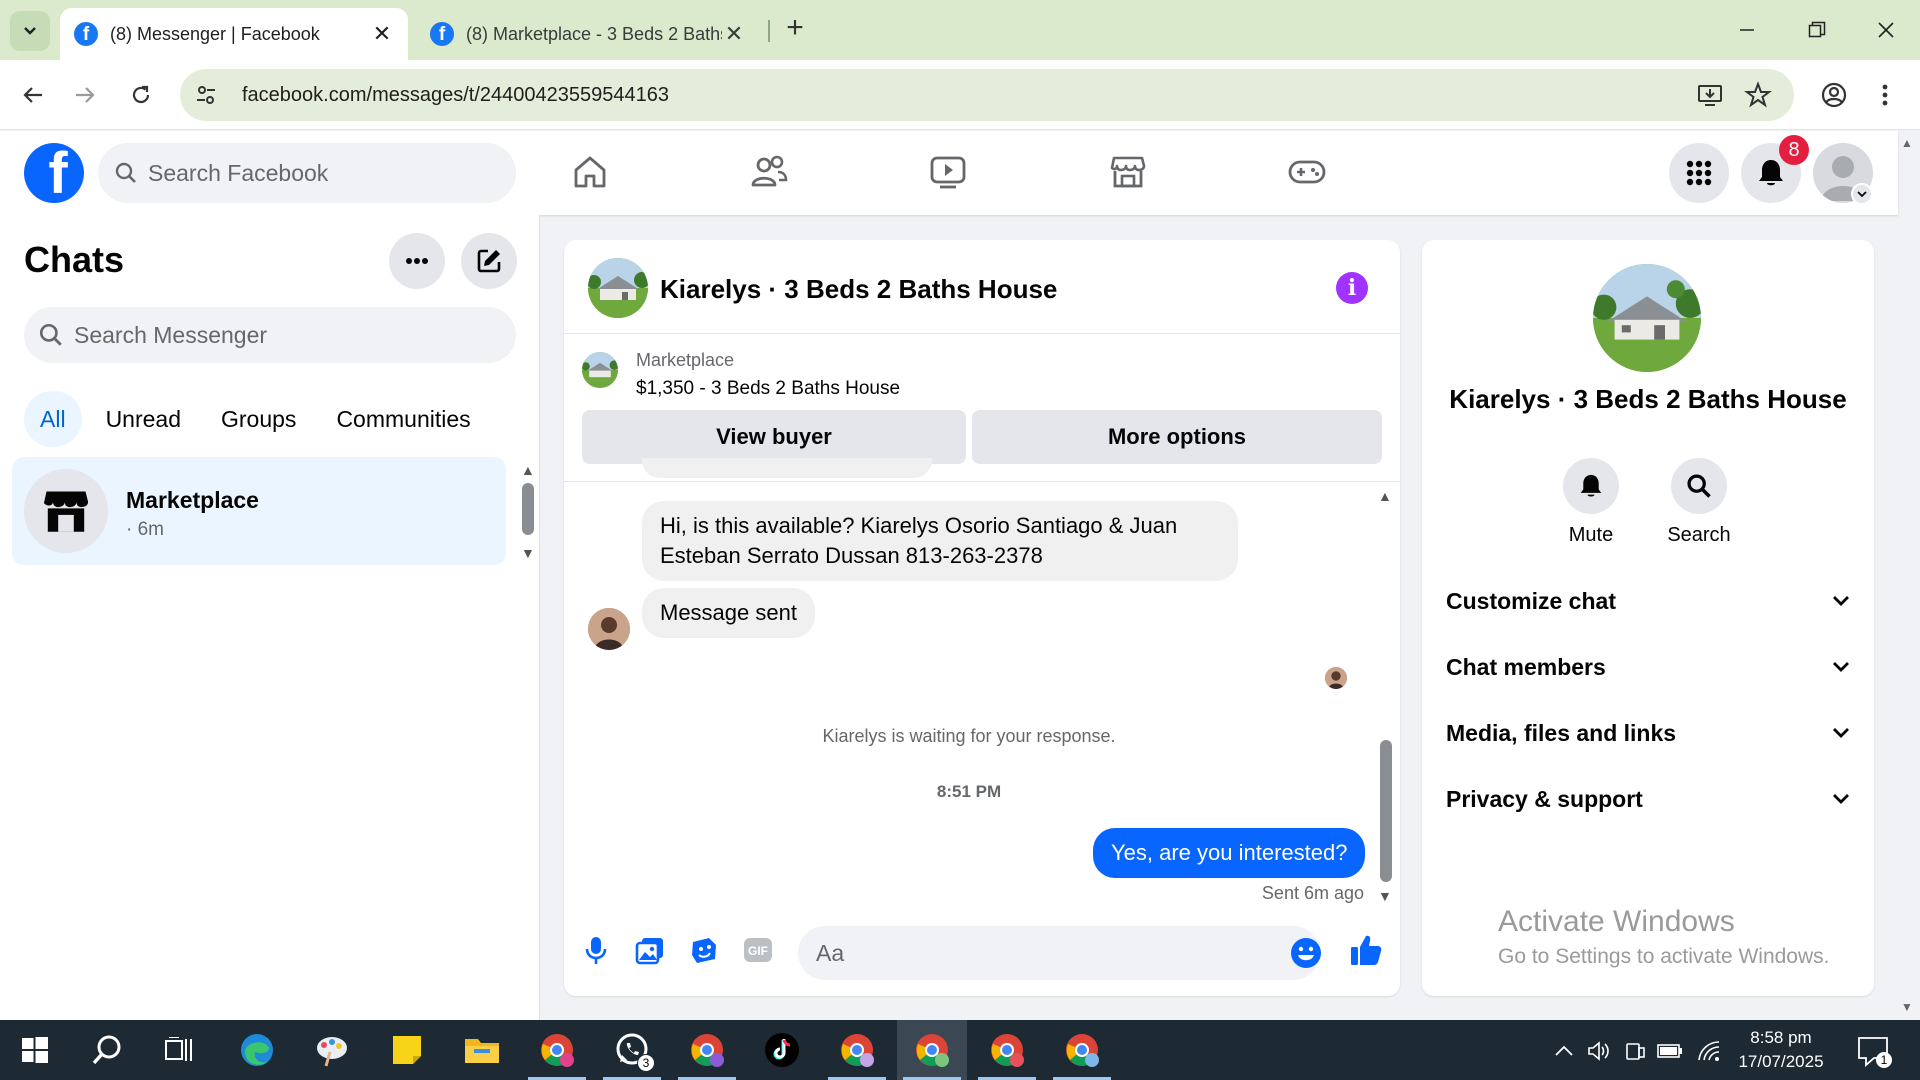 The height and width of the screenshot is (1080, 1920). I want to click on start-button, so click(35, 1050).